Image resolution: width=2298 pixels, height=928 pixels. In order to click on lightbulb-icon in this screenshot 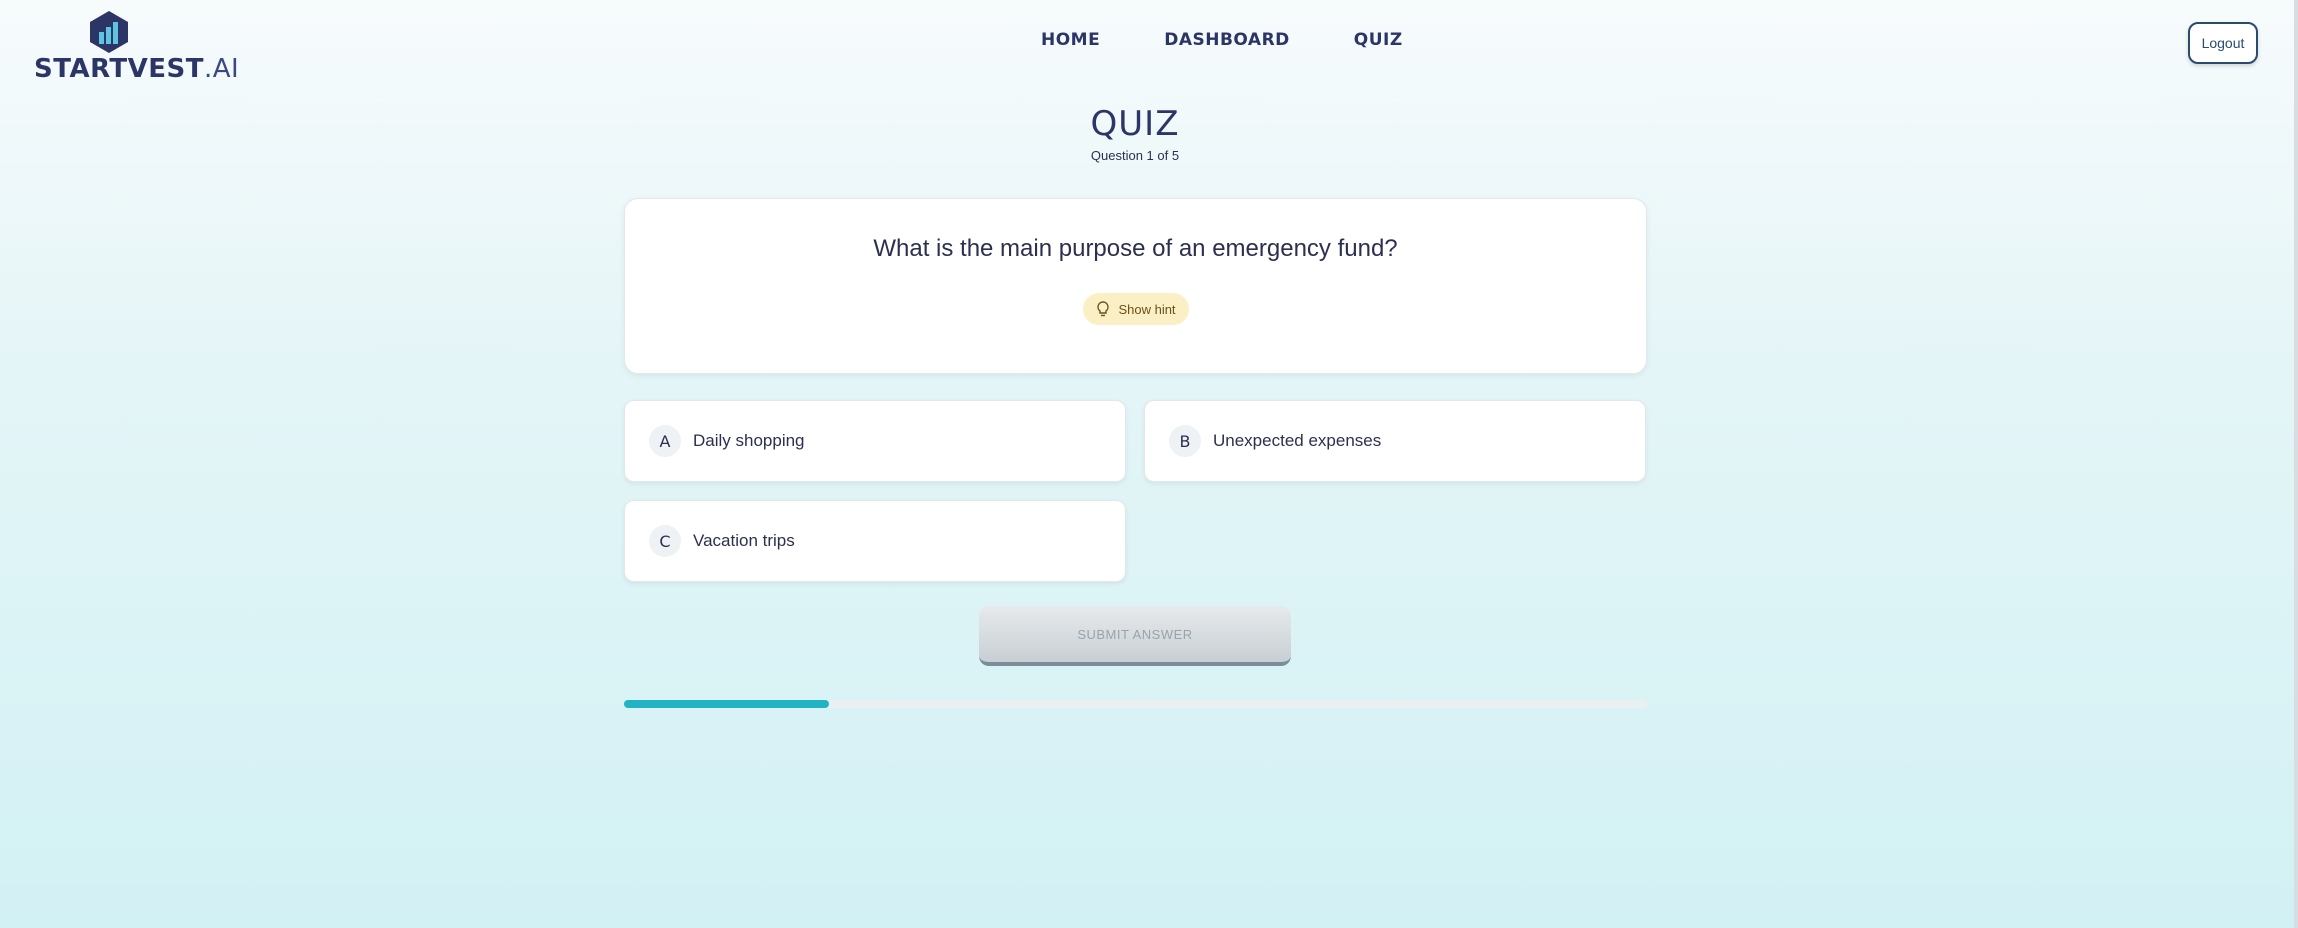, I will do `click(1103, 309)`.